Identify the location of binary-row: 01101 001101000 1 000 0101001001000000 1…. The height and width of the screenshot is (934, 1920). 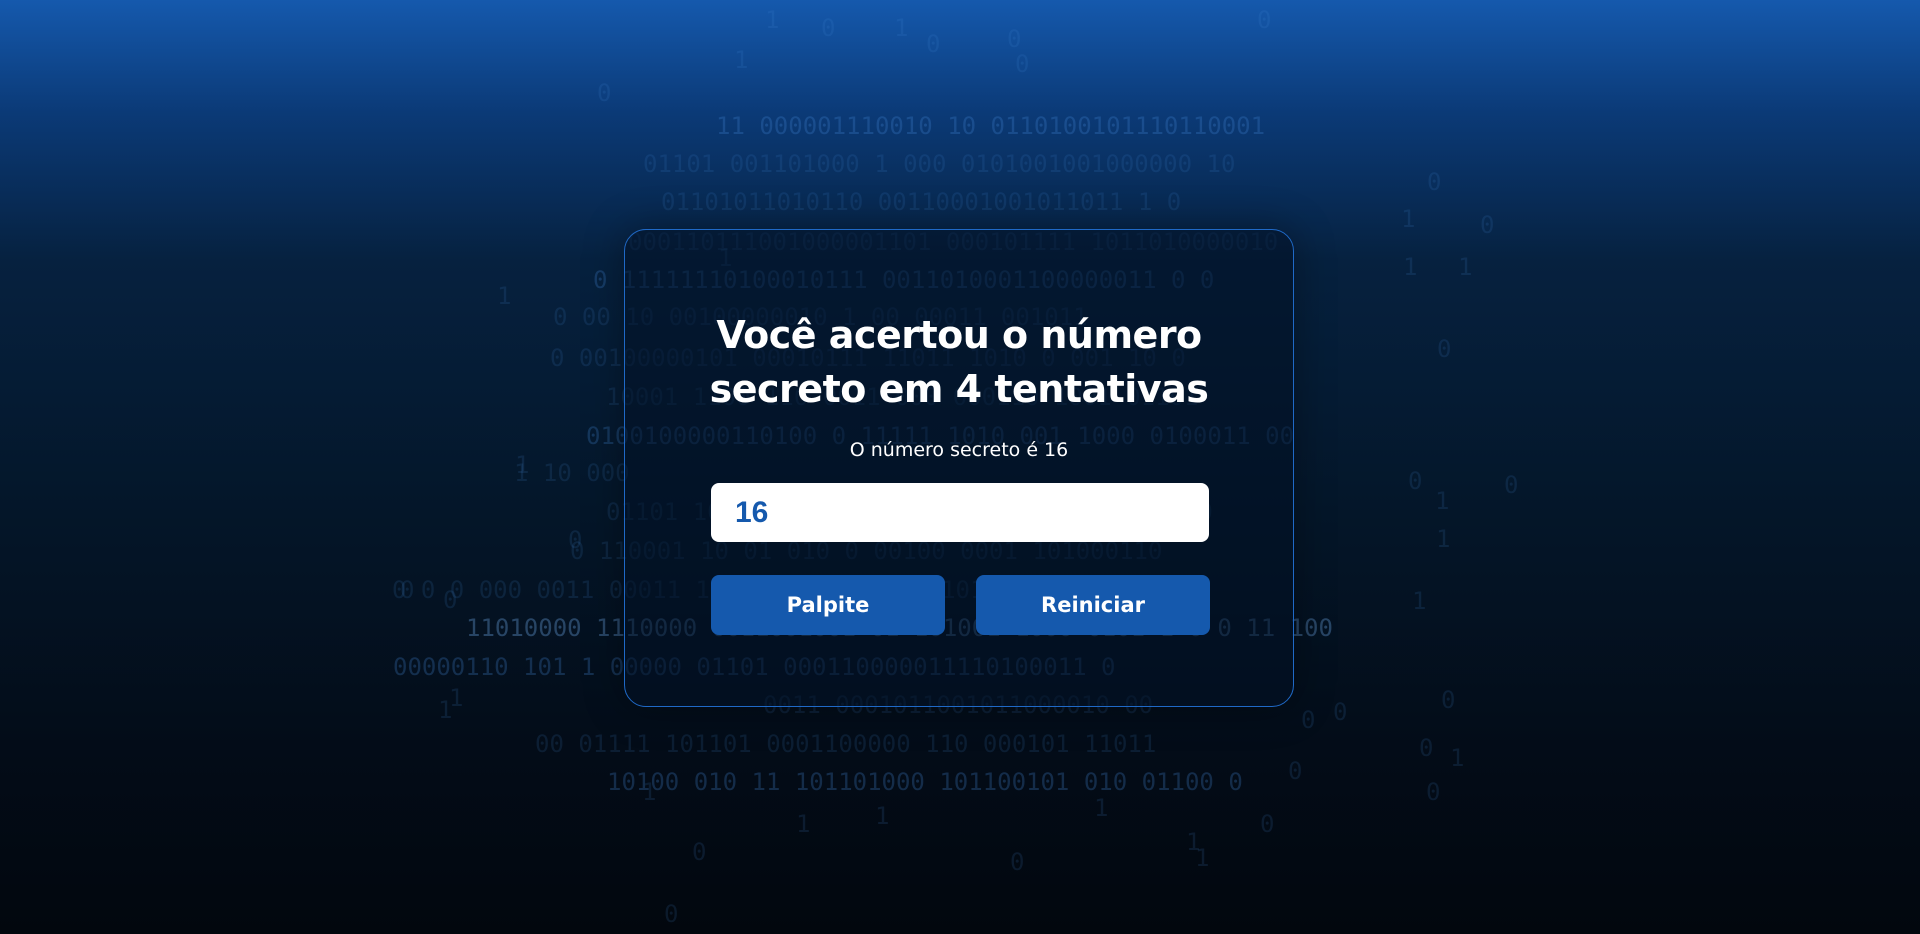
(939, 164).